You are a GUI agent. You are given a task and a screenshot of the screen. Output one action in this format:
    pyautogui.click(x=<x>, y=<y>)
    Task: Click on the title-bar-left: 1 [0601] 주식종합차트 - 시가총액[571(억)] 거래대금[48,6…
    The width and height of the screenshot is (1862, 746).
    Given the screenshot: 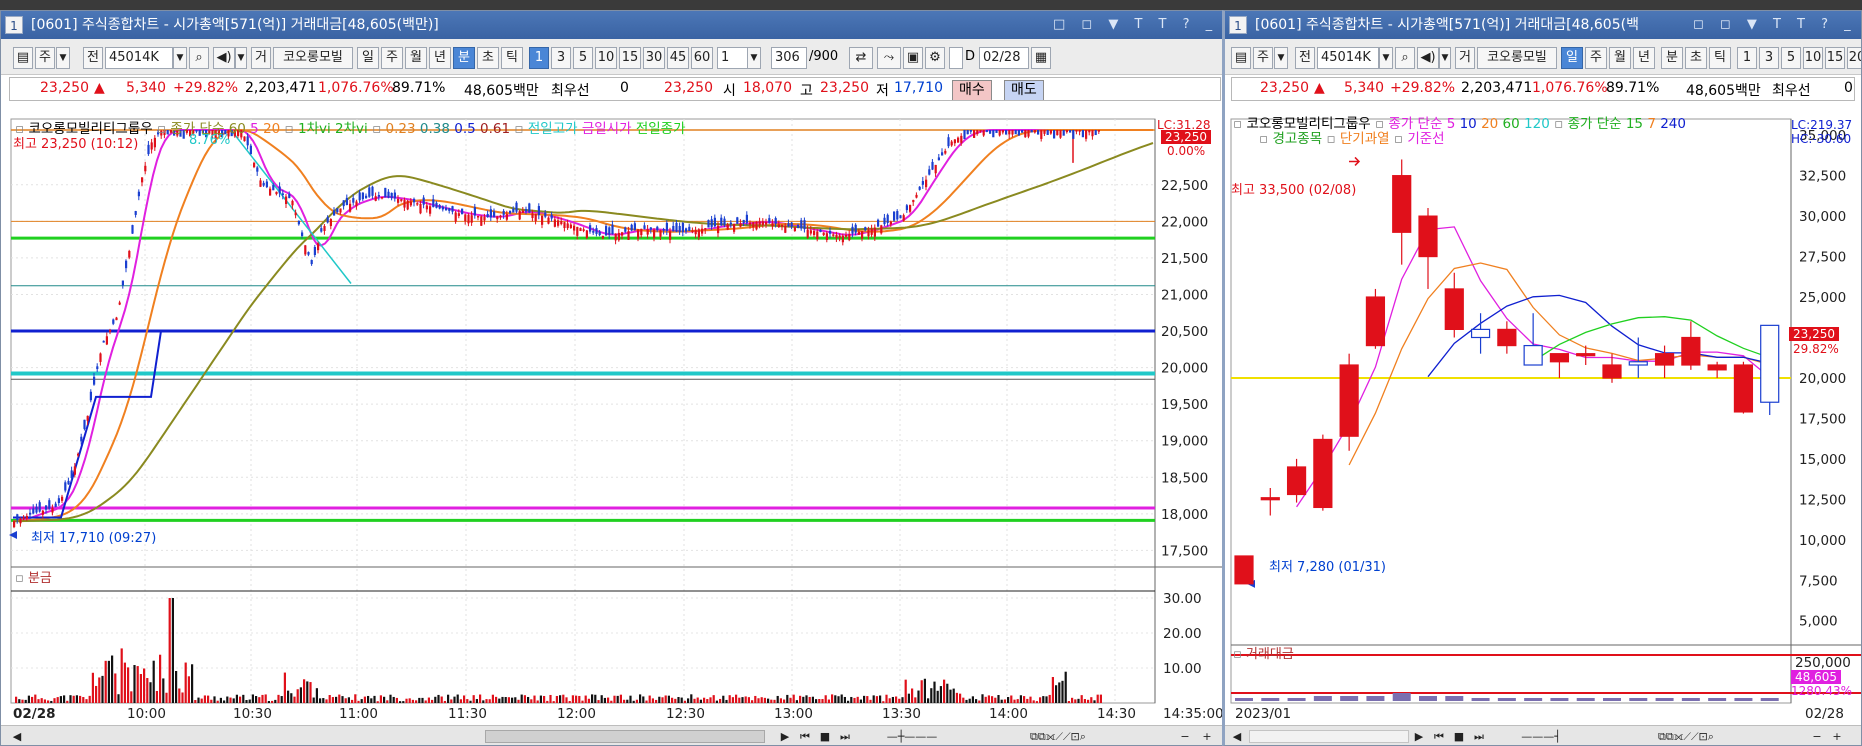 What is the action you would take?
    pyautogui.click(x=615, y=25)
    